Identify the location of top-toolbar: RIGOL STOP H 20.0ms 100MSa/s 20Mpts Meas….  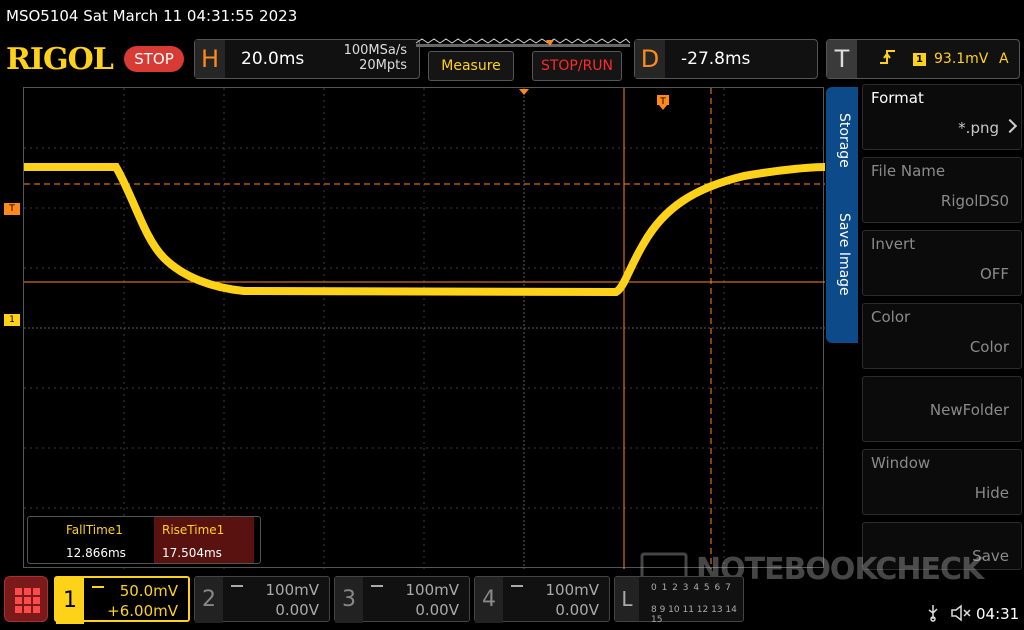
(512, 60).